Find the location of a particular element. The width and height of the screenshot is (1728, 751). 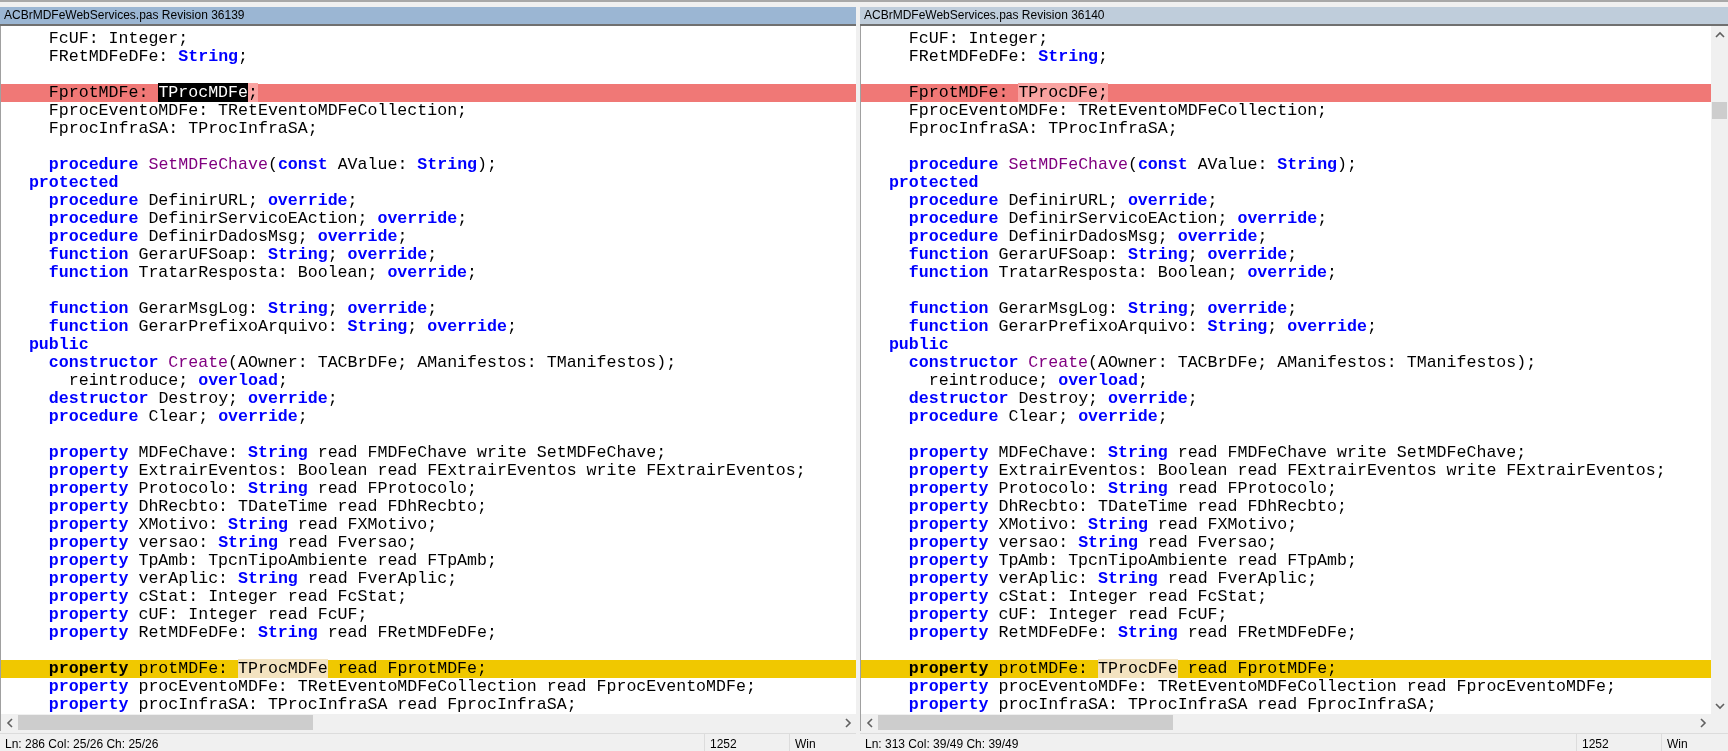

vertical-scrollbar is located at coordinates (1719, 370).